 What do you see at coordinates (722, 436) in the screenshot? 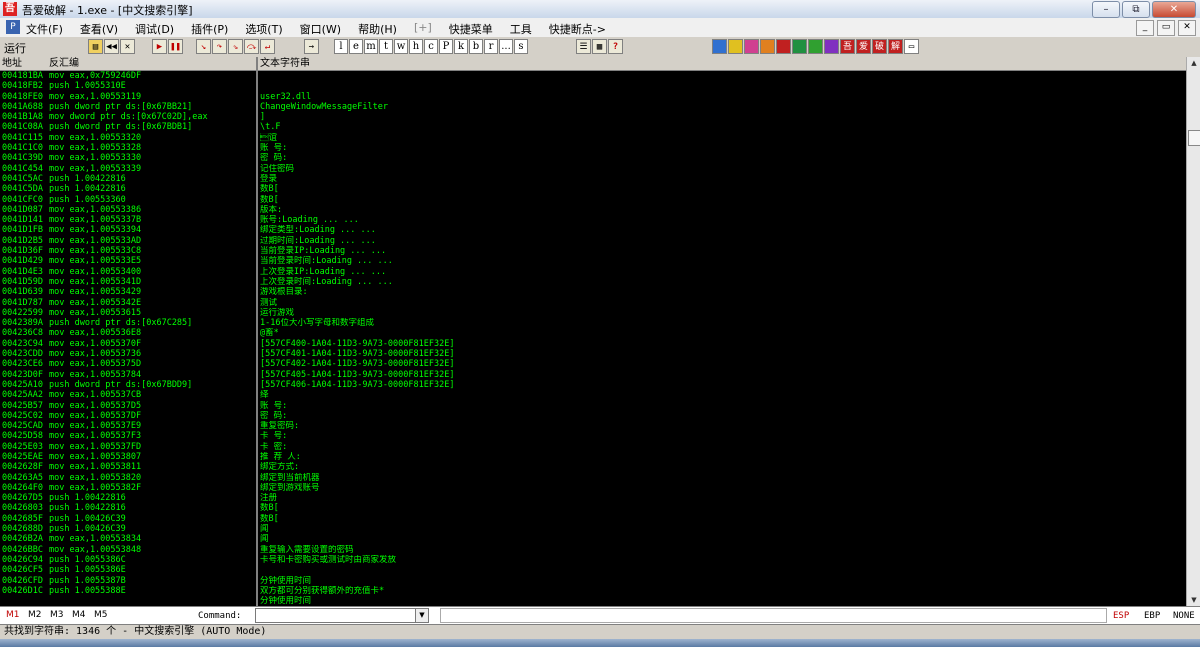
I see `string-row: 卡 号:` at bounding box center [722, 436].